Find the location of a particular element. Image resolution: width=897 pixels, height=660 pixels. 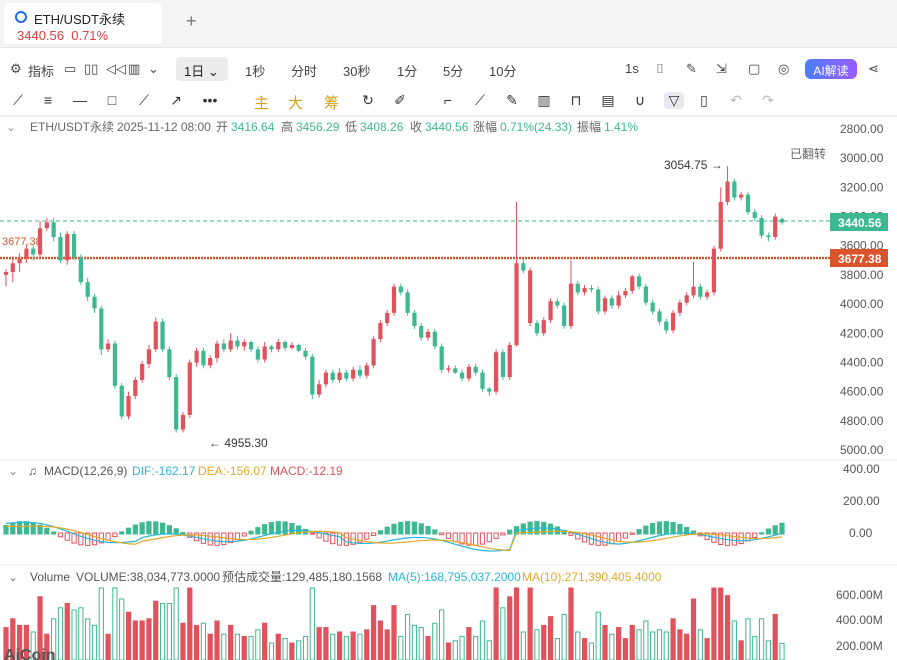

rewind-icon: ◁◁ is located at coordinates (116, 69).